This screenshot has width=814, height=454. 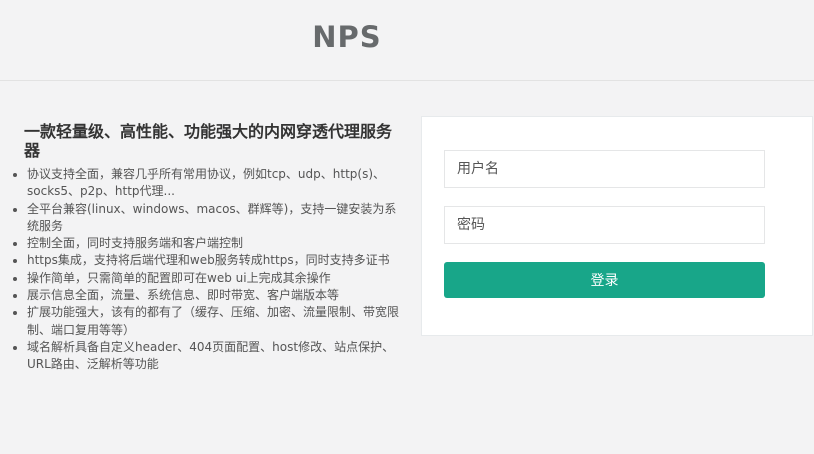 I want to click on username-input, so click(x=604, y=169).